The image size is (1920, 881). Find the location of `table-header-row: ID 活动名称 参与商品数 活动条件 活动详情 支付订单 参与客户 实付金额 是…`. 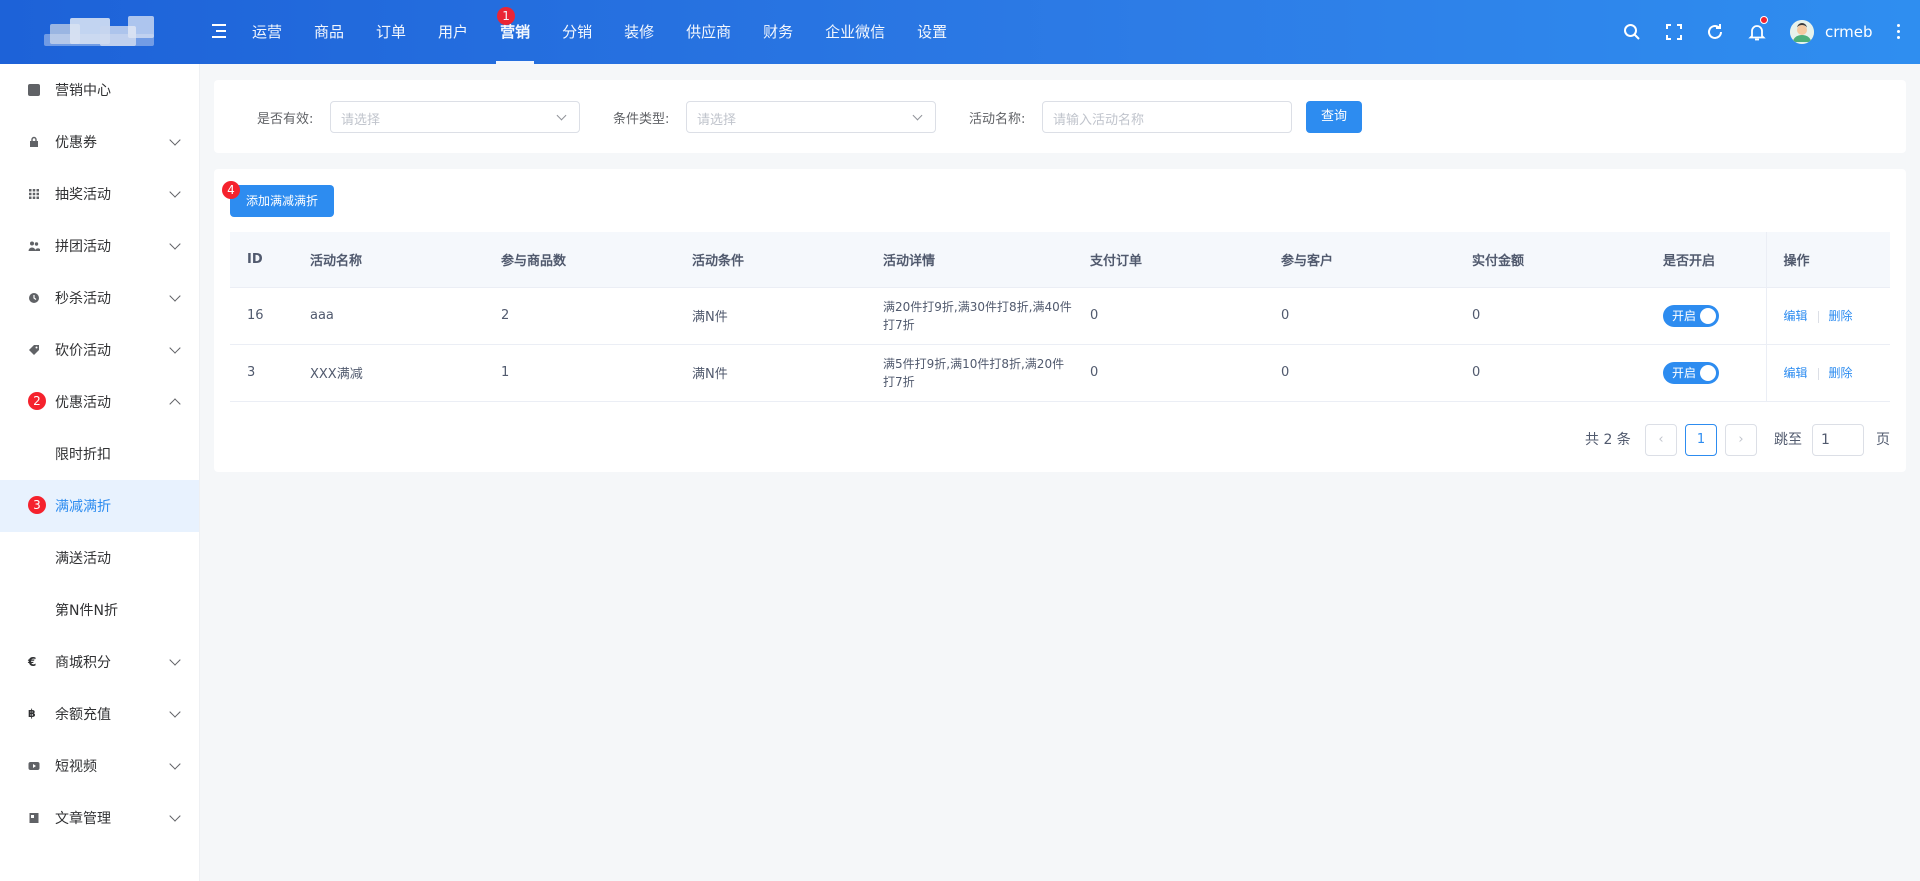

table-header-row: ID 活动名称 参与商品数 活动条件 活动详情 支付订单 参与客户 实付金额 是… is located at coordinates (1060, 260).